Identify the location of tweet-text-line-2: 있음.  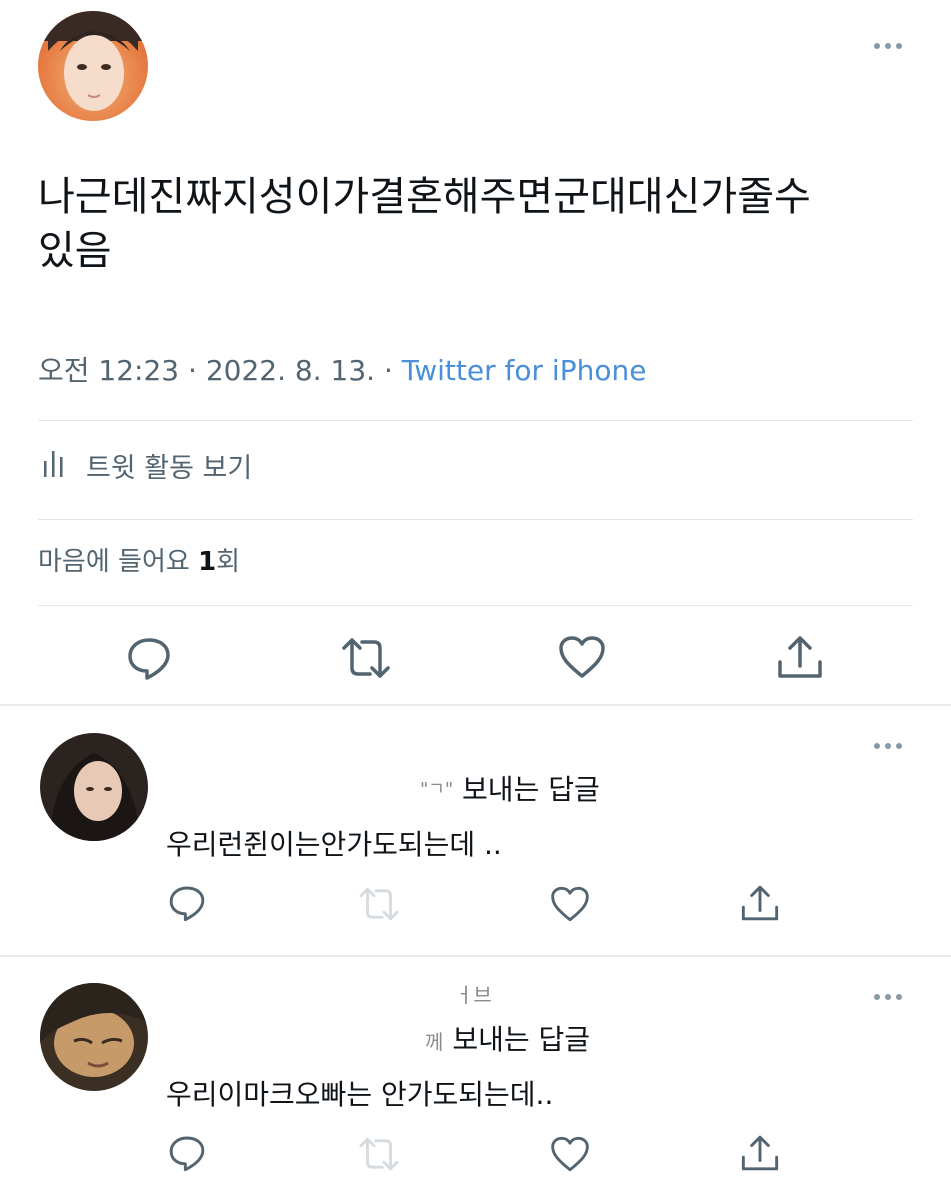
(75, 251).